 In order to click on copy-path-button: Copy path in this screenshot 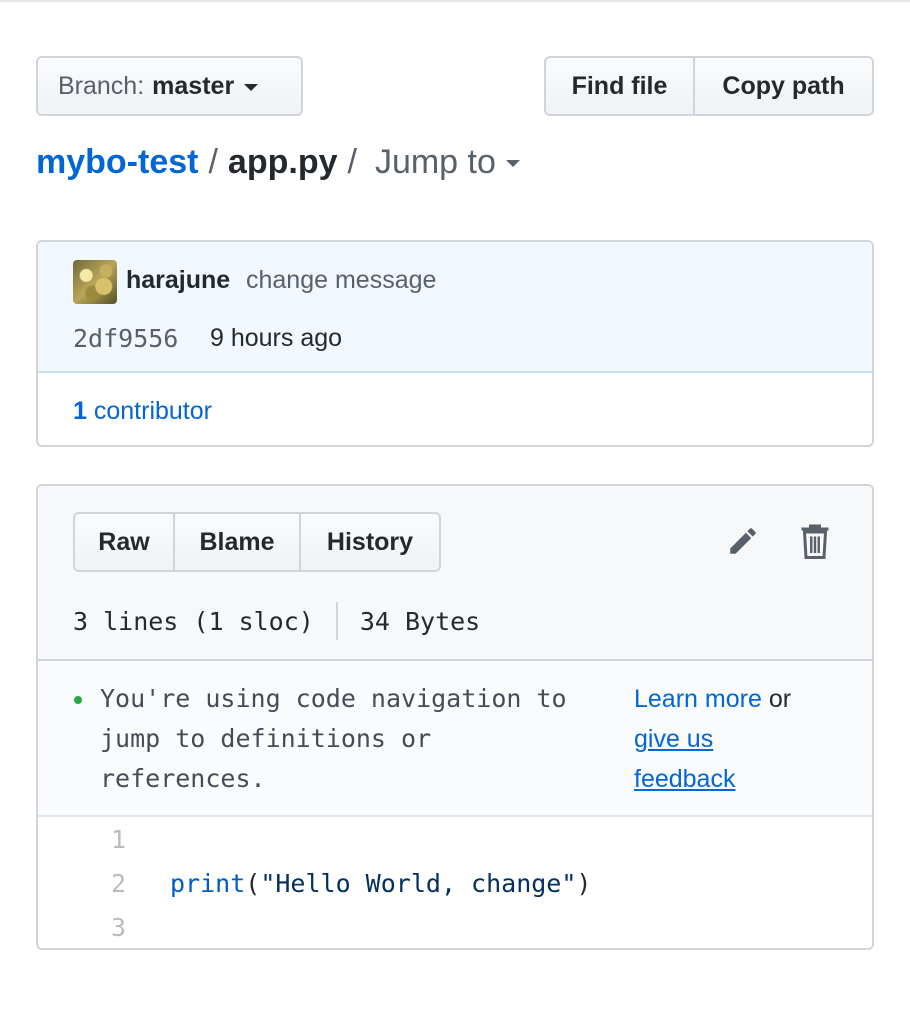, I will do `click(784, 86)`.